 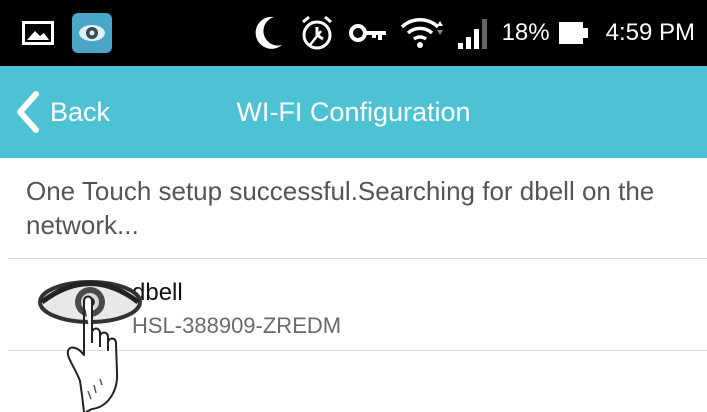 What do you see at coordinates (237, 325) in the screenshot?
I see `device-id: HSL-388909-ZREDM` at bounding box center [237, 325].